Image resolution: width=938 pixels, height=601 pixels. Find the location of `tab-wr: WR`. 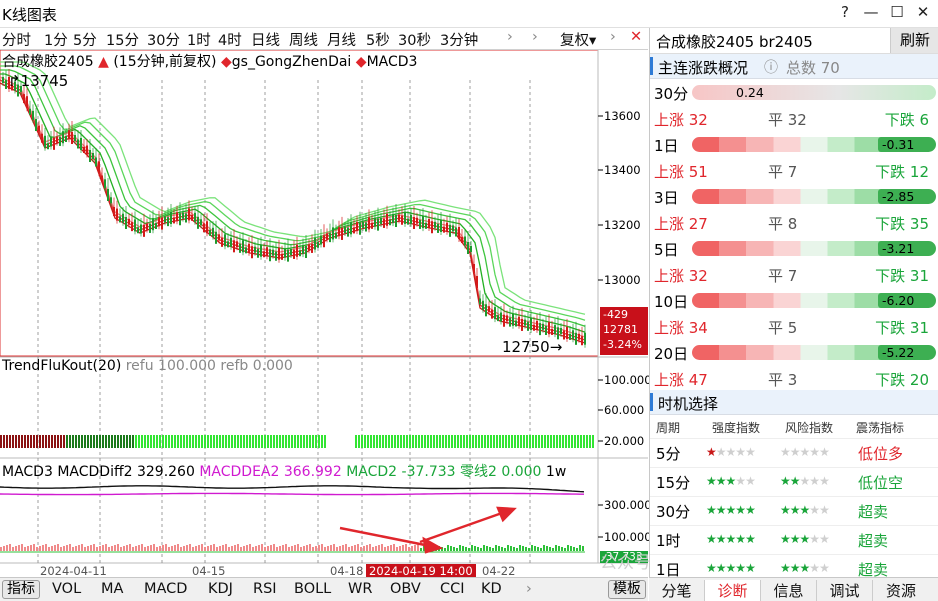

tab-wr: WR is located at coordinates (360, 589).